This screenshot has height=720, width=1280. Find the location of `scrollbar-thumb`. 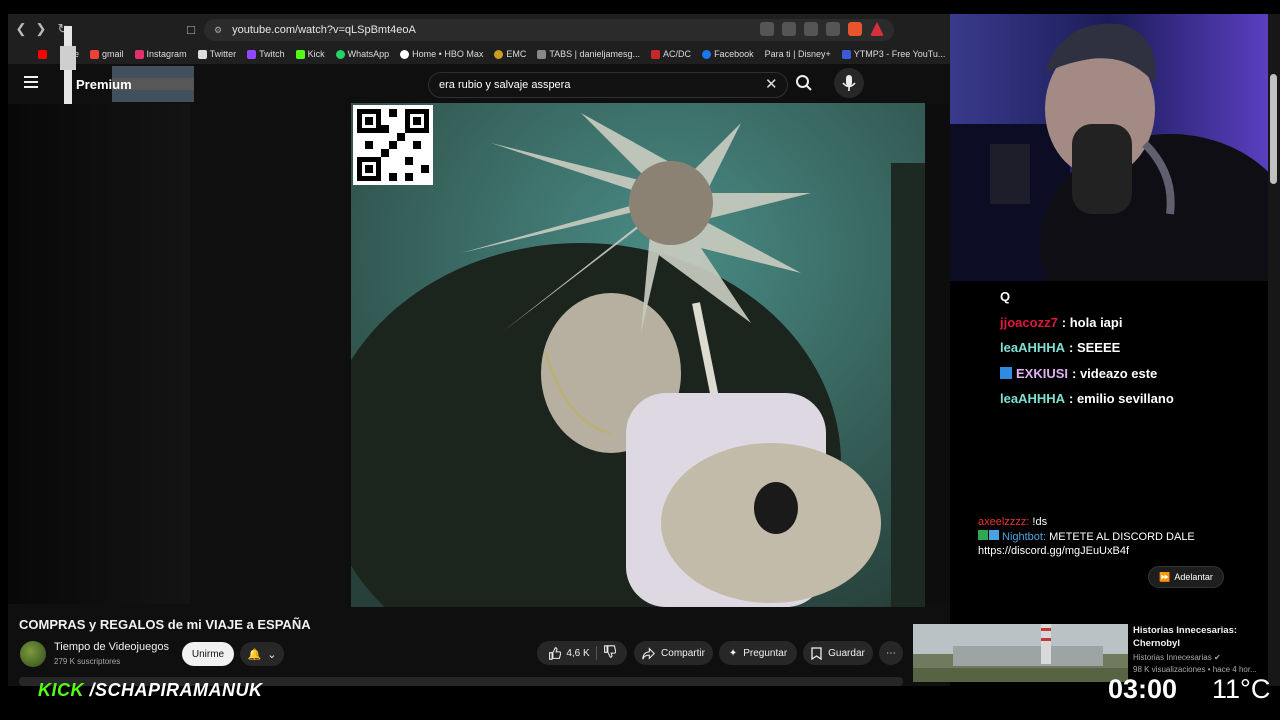

scrollbar-thumb is located at coordinates (1273, 129).